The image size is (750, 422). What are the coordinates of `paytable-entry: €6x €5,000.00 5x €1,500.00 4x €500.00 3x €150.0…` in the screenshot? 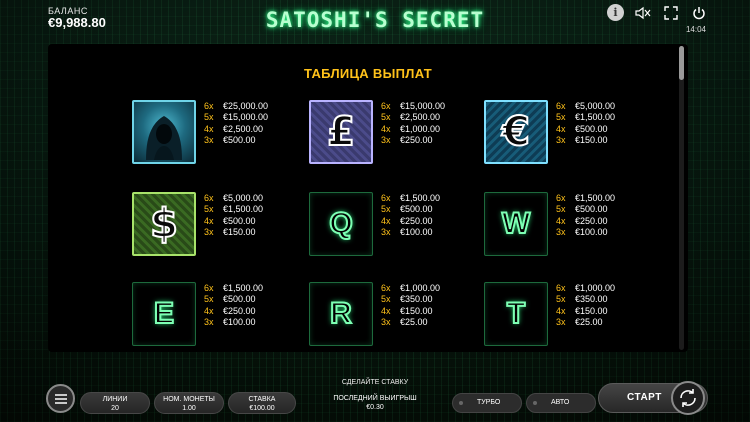 It's located at (569, 134).